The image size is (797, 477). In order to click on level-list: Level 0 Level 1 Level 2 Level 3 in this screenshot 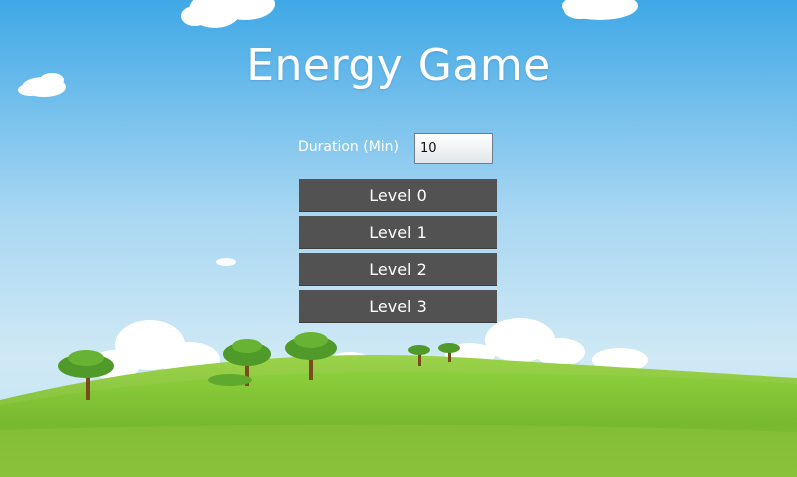, I will do `click(398, 253)`.